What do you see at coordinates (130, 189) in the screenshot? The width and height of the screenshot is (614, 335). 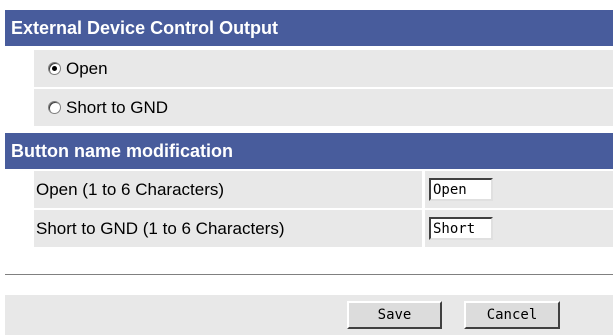 I see `open-name-label: Open (1 to 6 Characters)` at bounding box center [130, 189].